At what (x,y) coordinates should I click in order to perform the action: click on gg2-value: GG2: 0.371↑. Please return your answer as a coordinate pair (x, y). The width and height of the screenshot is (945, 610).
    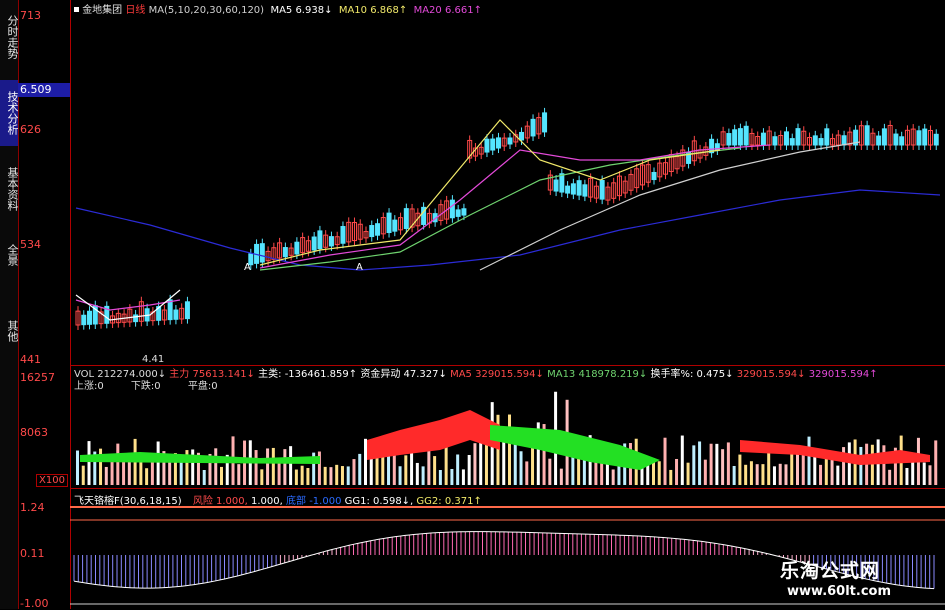
    Looking at the image, I should click on (449, 501).